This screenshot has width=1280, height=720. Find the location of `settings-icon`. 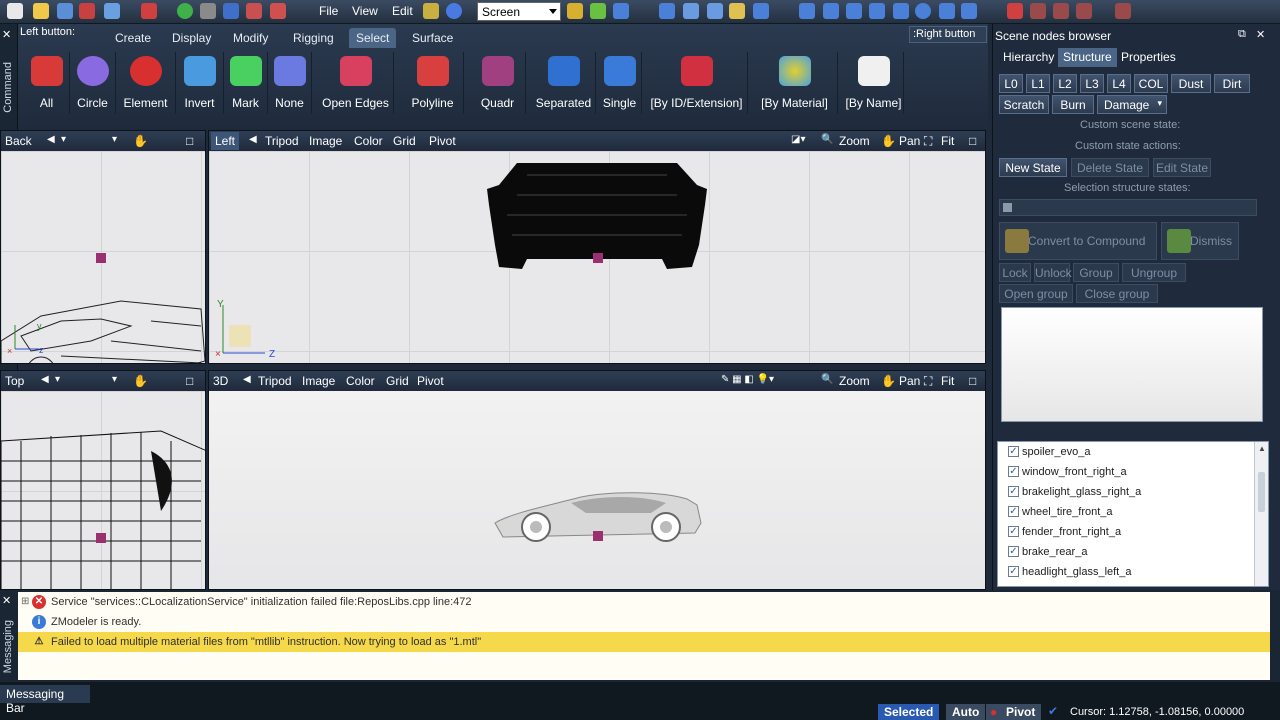

settings-icon is located at coordinates (431, 11).